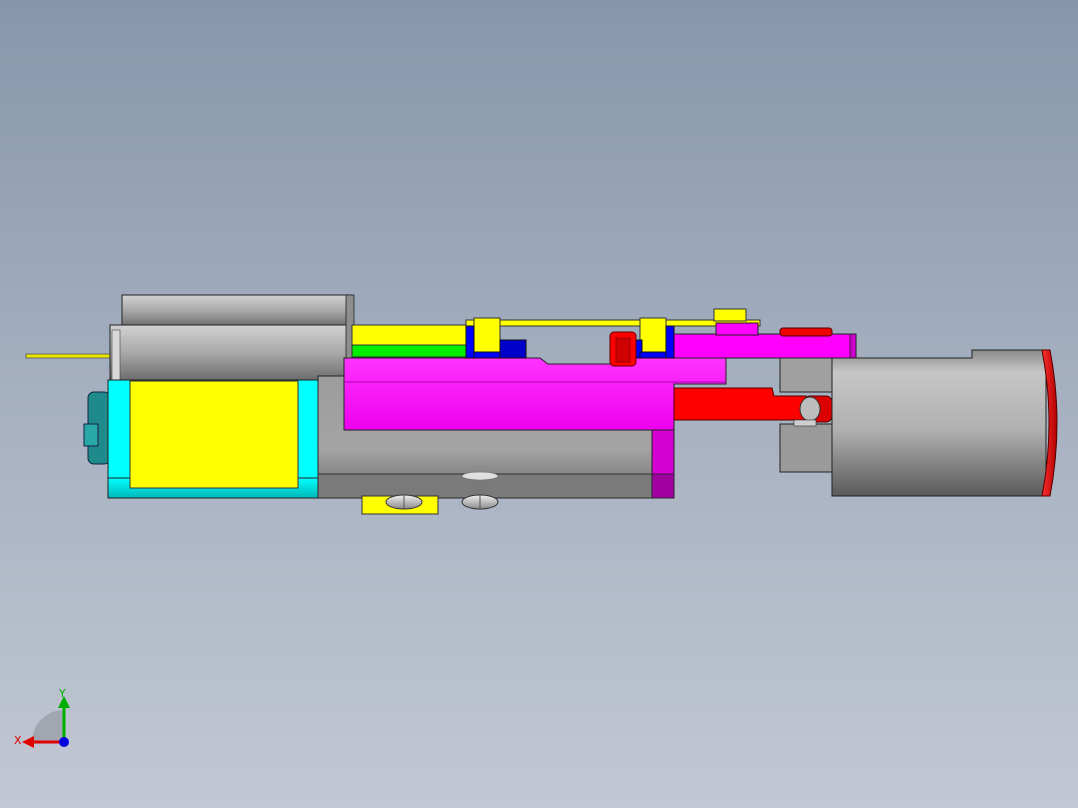  What do you see at coordinates (411, 336) in the screenshot?
I see `yellow-strip` at bounding box center [411, 336].